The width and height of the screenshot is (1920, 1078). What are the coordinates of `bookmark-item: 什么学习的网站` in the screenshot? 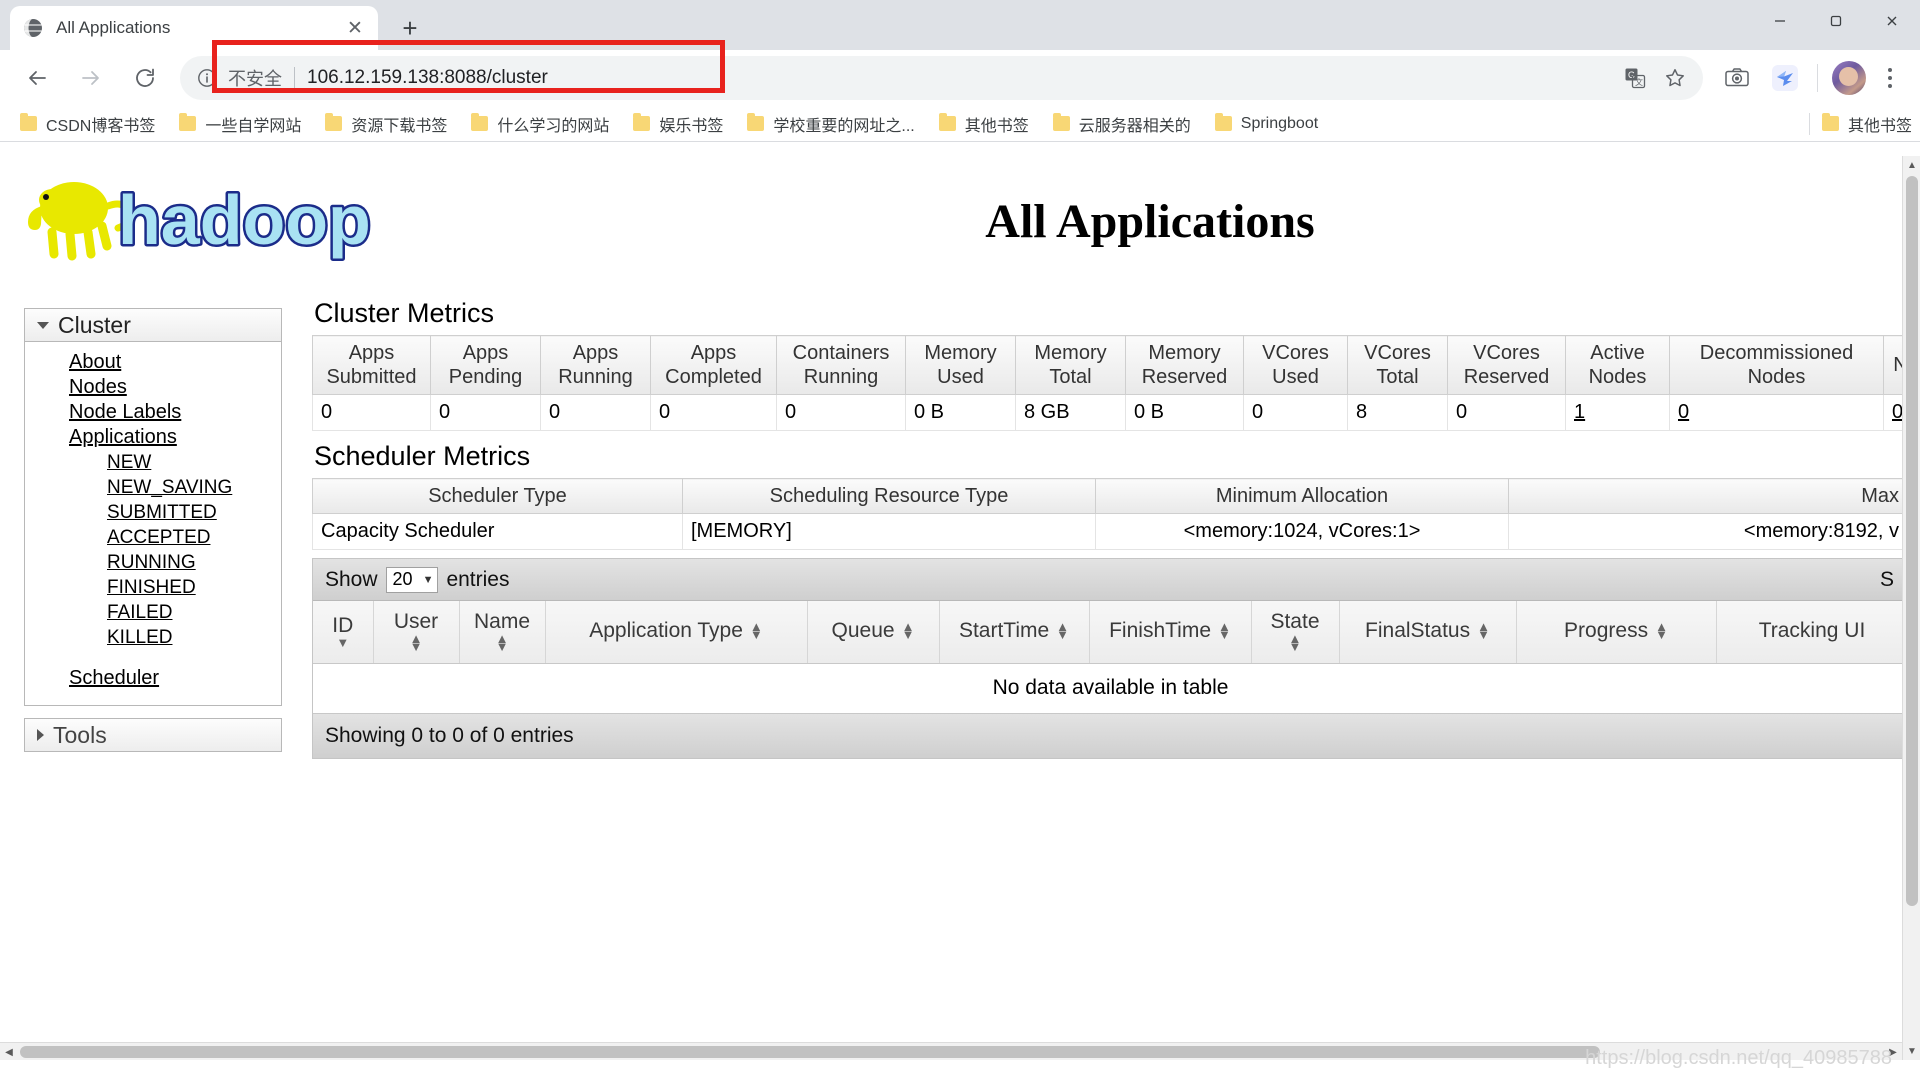 It's located at (540, 124).